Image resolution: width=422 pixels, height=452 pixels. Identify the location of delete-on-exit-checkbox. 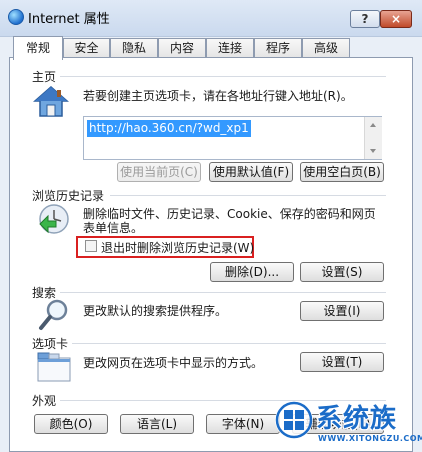
(91, 246).